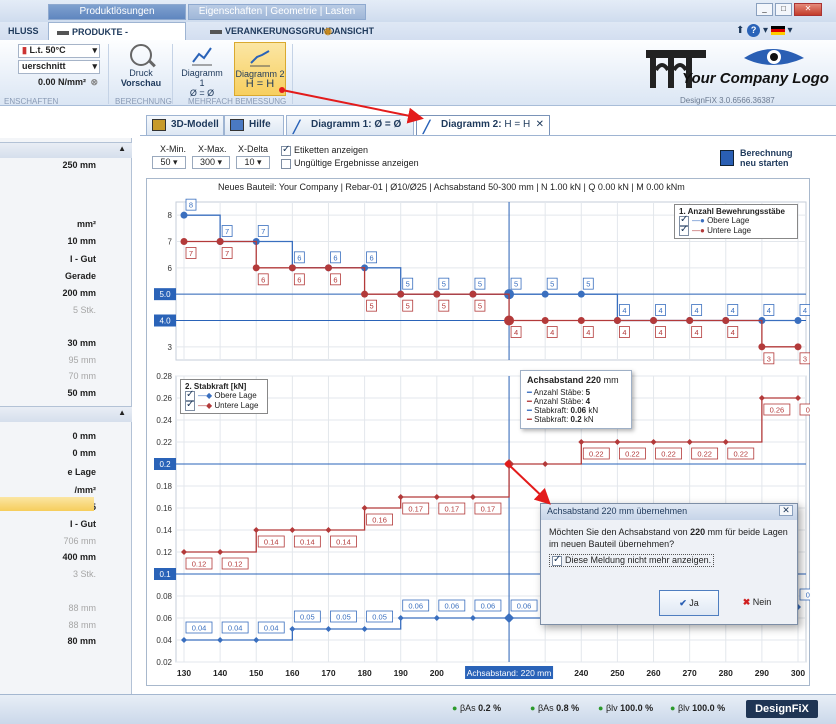 The image size is (836, 724). I want to click on status-value-4: 100.0 %, so click(709, 708).